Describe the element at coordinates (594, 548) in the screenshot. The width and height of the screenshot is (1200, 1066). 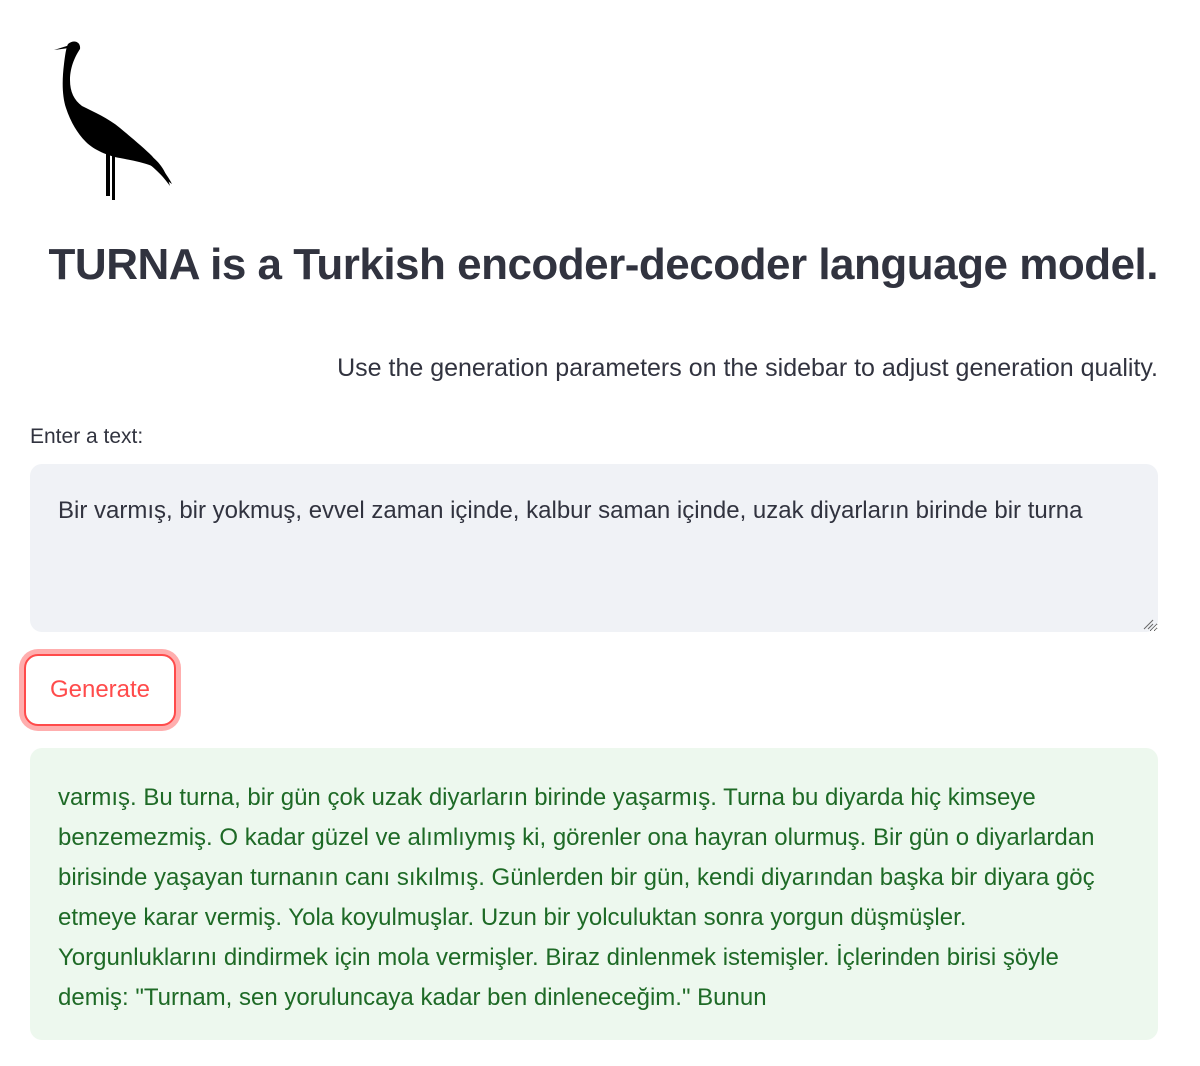
I see `text-input` at that location.